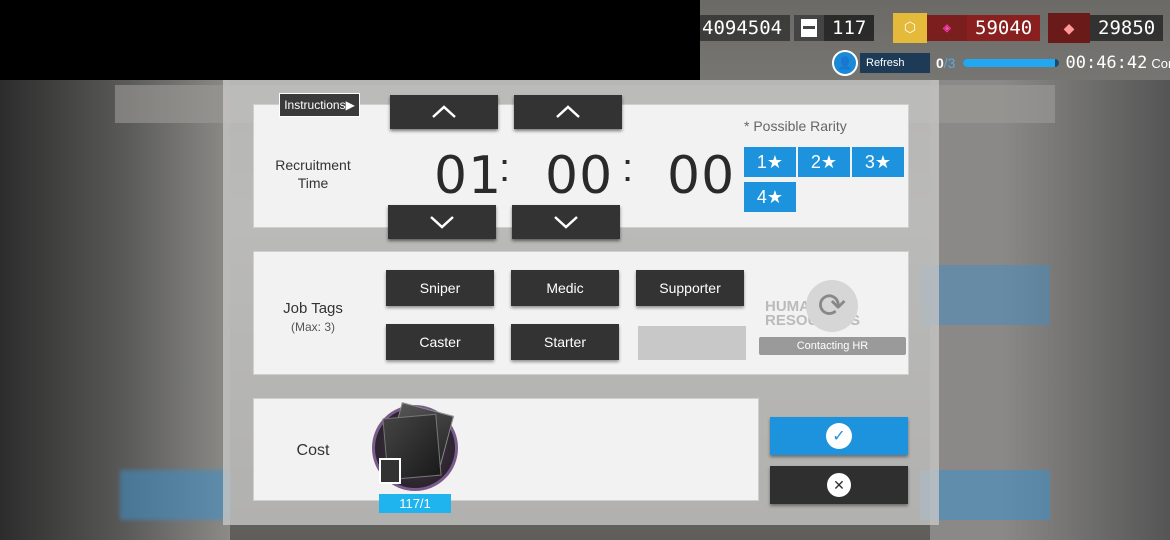  Describe the element at coordinates (949, 63) in the screenshot. I see `refresh-count-max: /3` at that location.